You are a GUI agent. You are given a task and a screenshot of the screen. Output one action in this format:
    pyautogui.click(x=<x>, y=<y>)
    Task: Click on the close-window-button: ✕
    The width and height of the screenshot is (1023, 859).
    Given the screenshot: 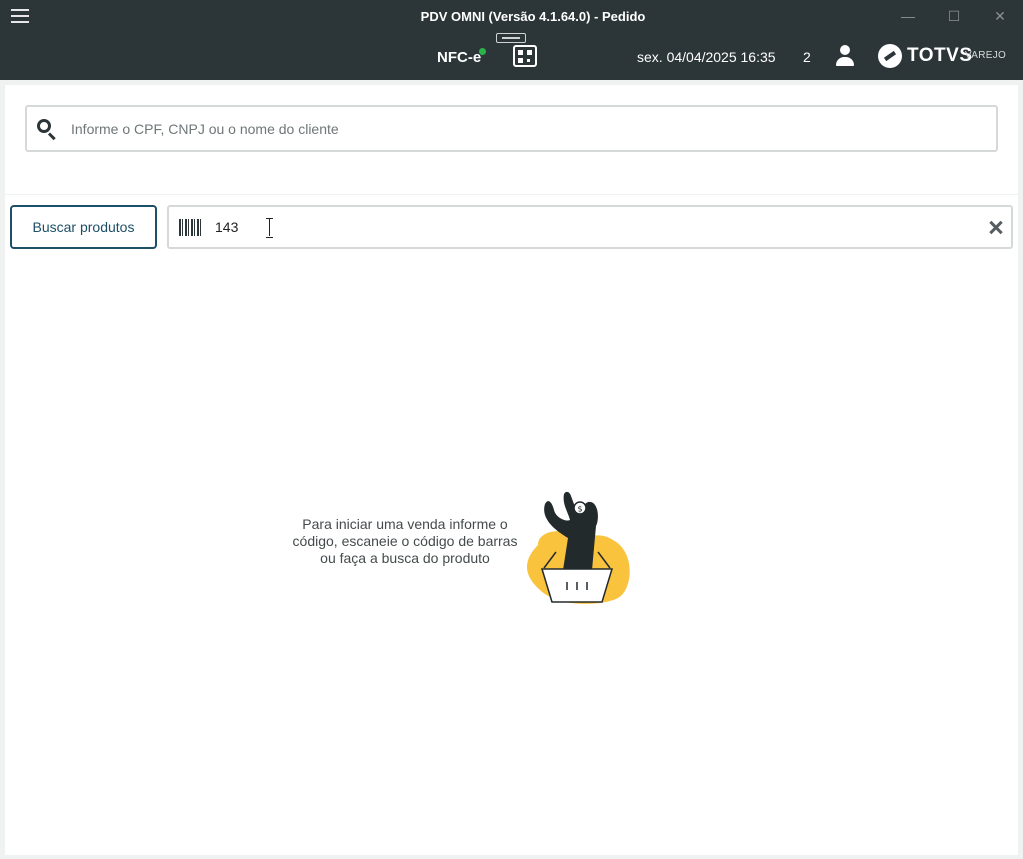 What is the action you would take?
    pyautogui.click(x=1000, y=16)
    